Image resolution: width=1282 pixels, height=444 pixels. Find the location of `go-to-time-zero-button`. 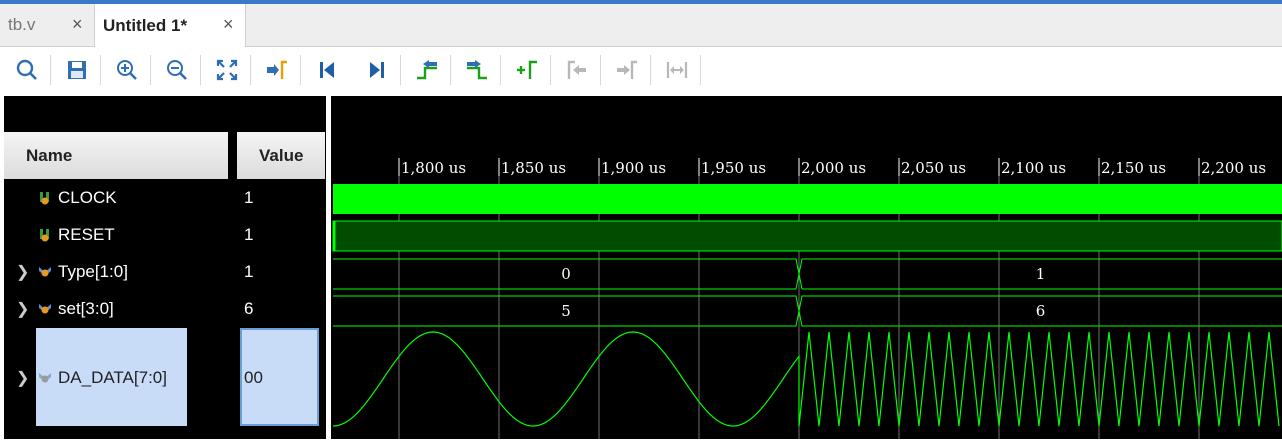

go-to-time-zero-button is located at coordinates (327, 70).